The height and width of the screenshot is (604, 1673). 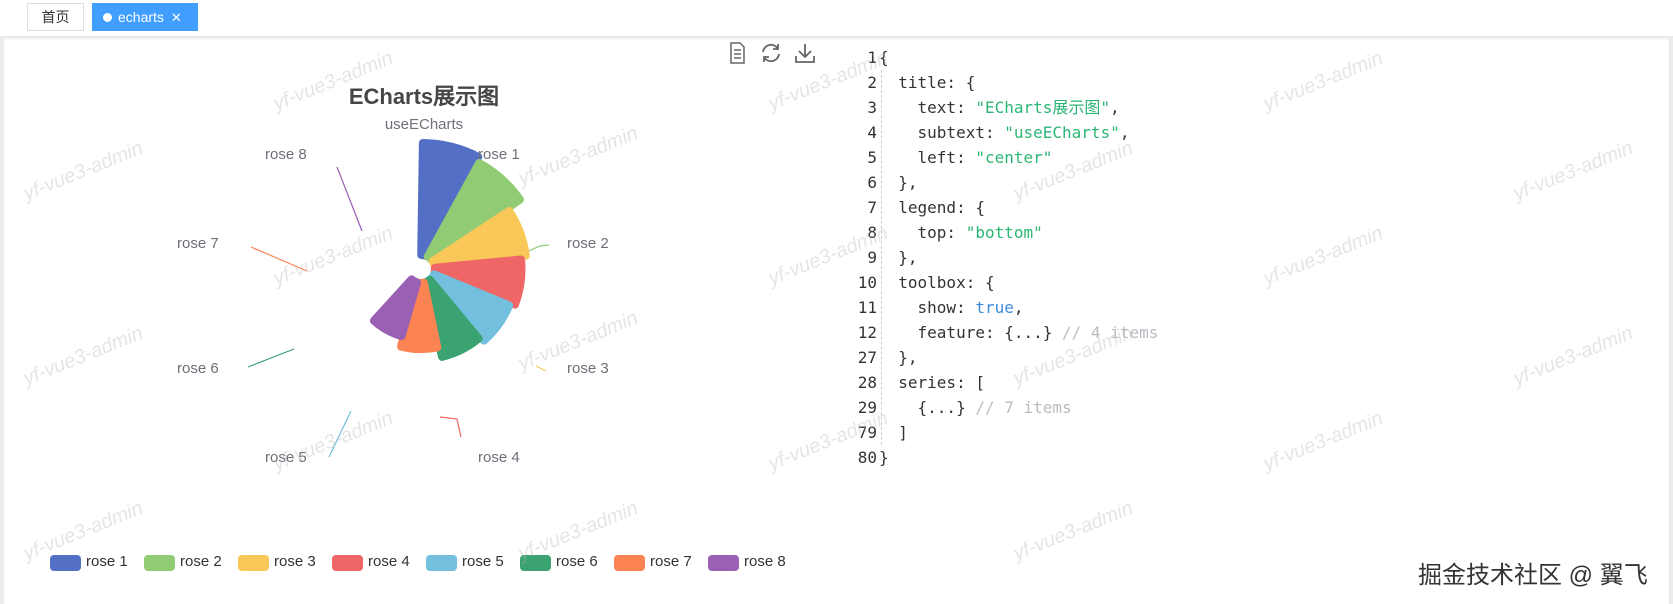 I want to click on slice-label-8: rose 8, so click(x=286, y=154).